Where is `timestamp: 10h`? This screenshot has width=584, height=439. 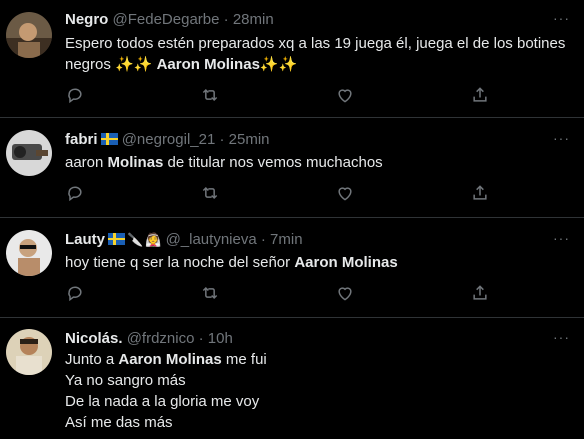 timestamp: 10h is located at coordinates (220, 338).